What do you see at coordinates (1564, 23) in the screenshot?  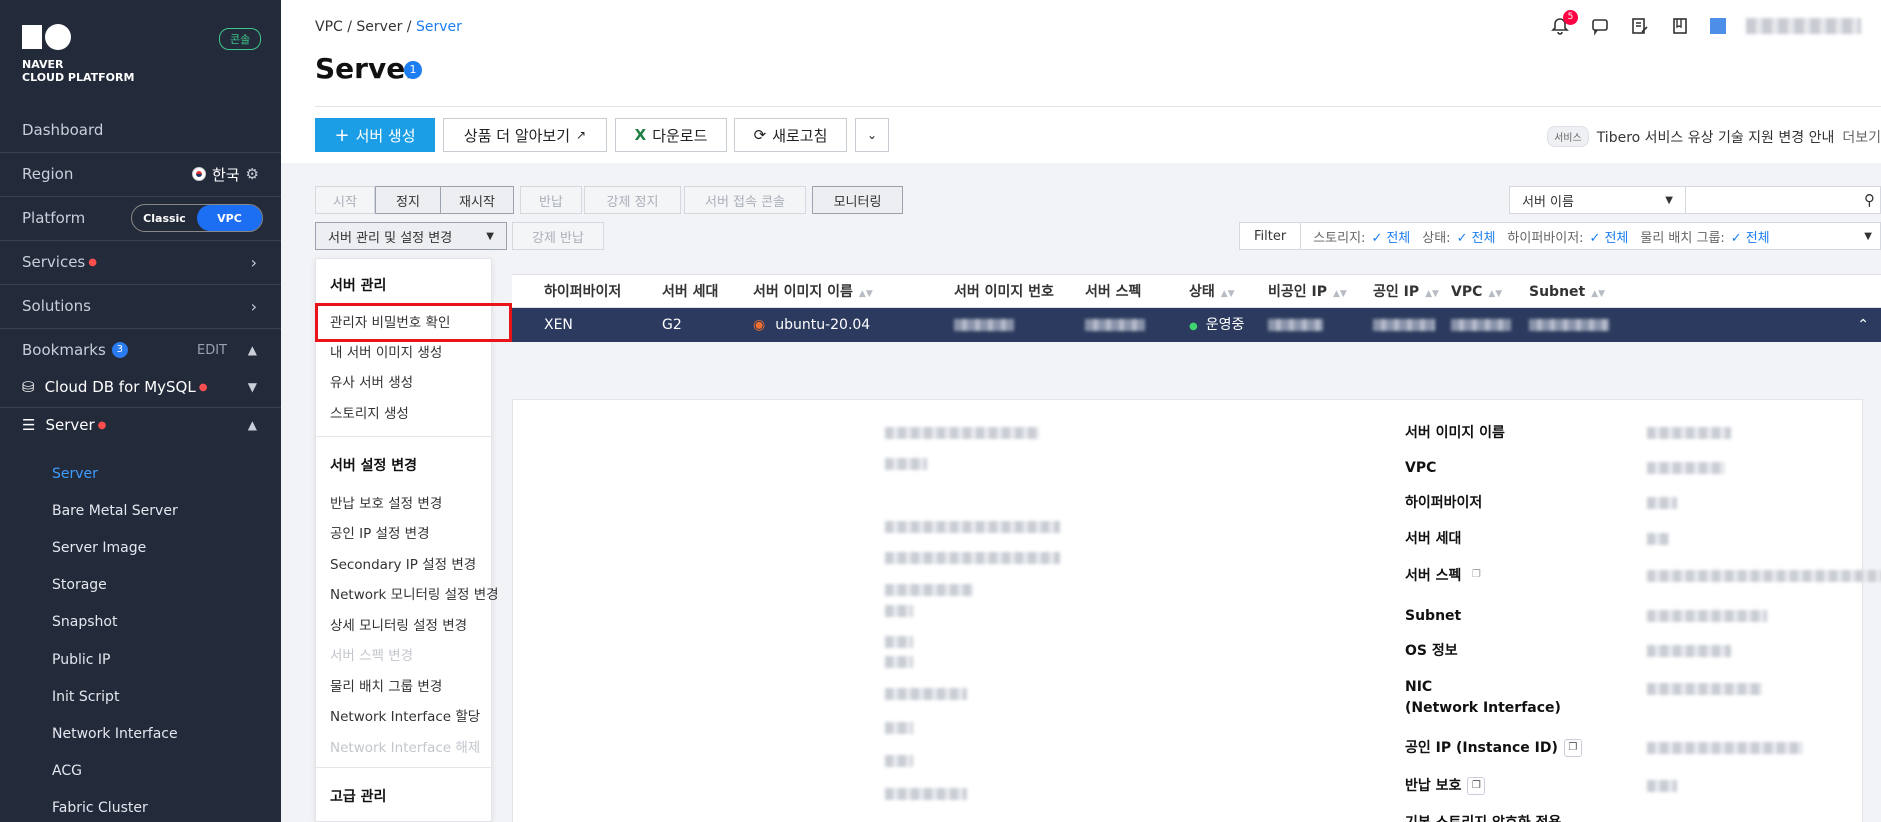 I see `bell-icon: 5` at bounding box center [1564, 23].